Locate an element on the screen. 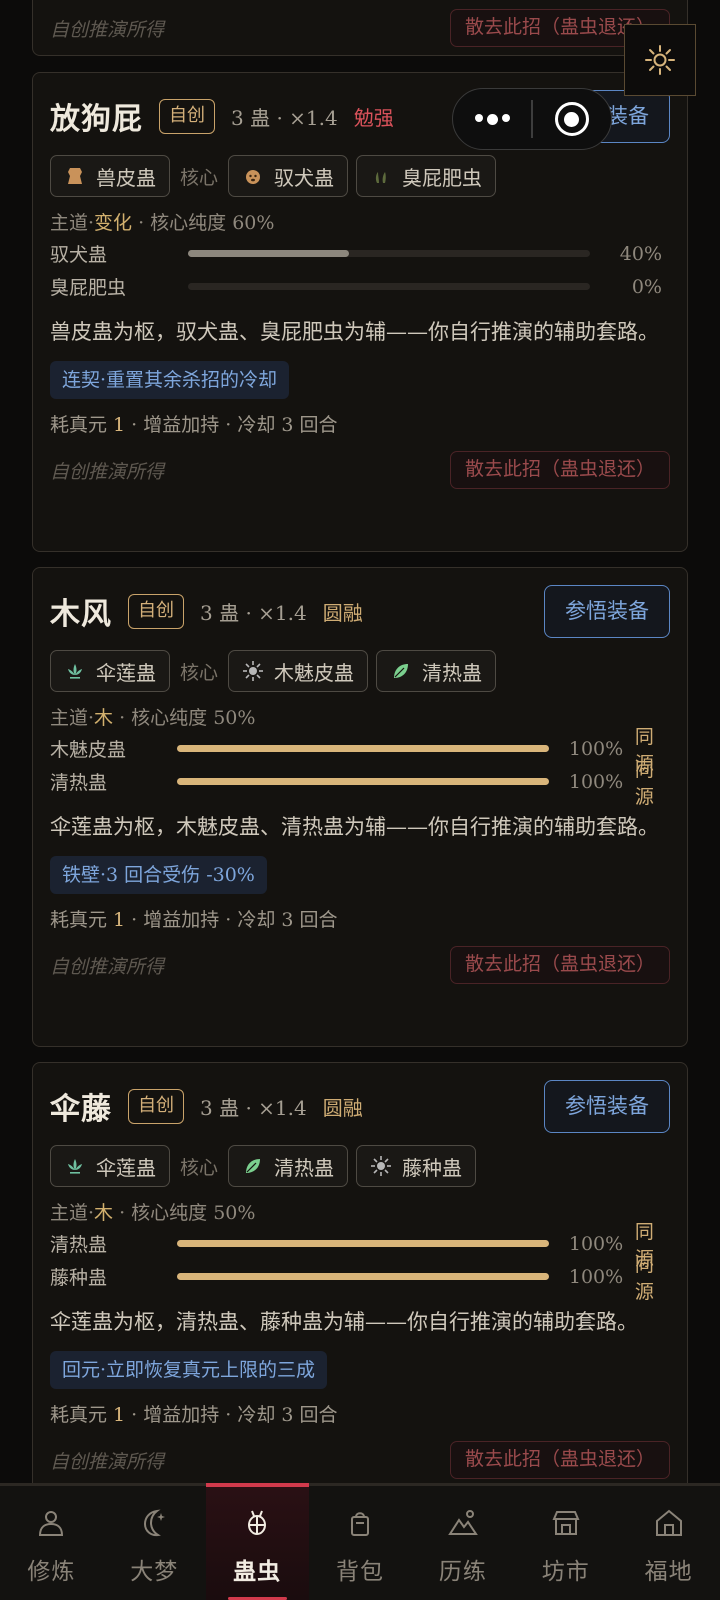  purity-name: 驭犬蛊 is located at coordinates (79, 255).